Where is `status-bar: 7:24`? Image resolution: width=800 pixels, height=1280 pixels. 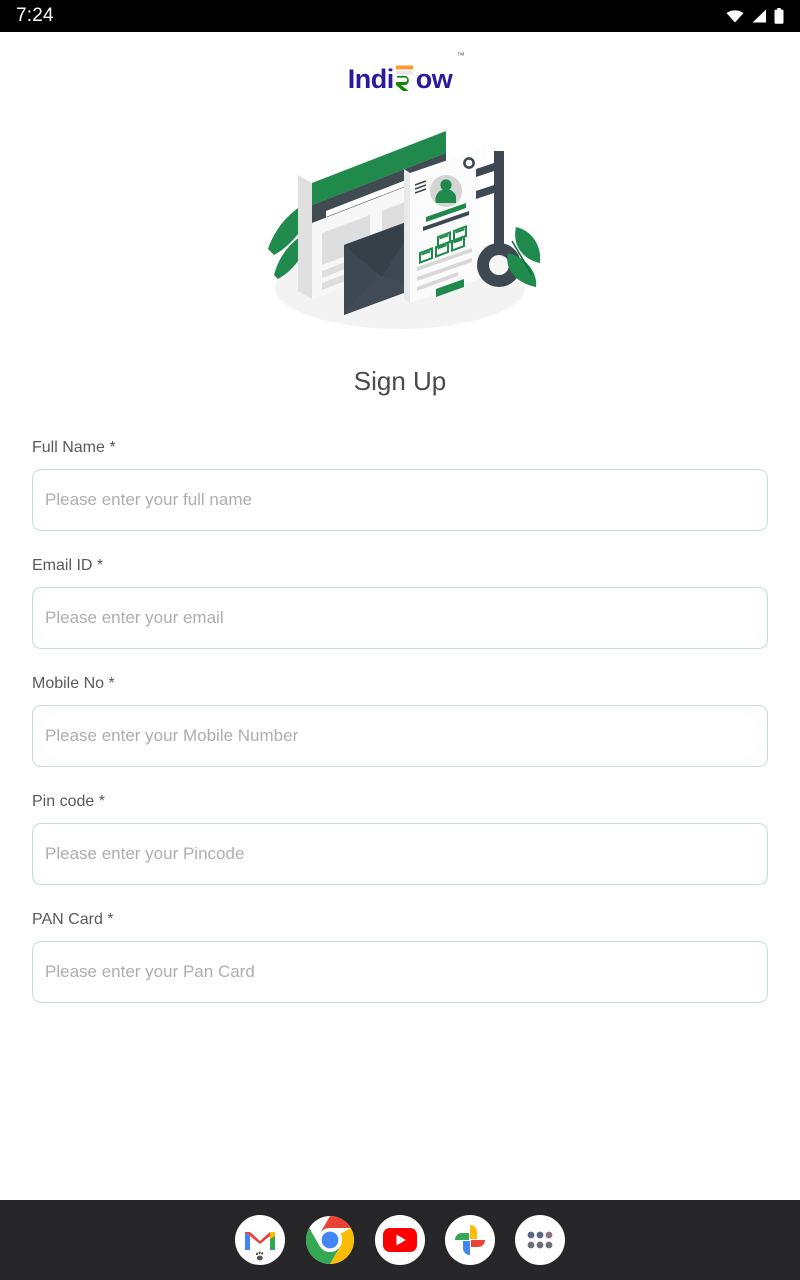 status-bar: 7:24 is located at coordinates (400, 16).